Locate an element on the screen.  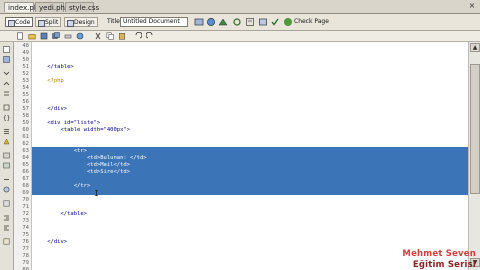
highlight-invalid-code-icon is located at coordinates (6, 141).